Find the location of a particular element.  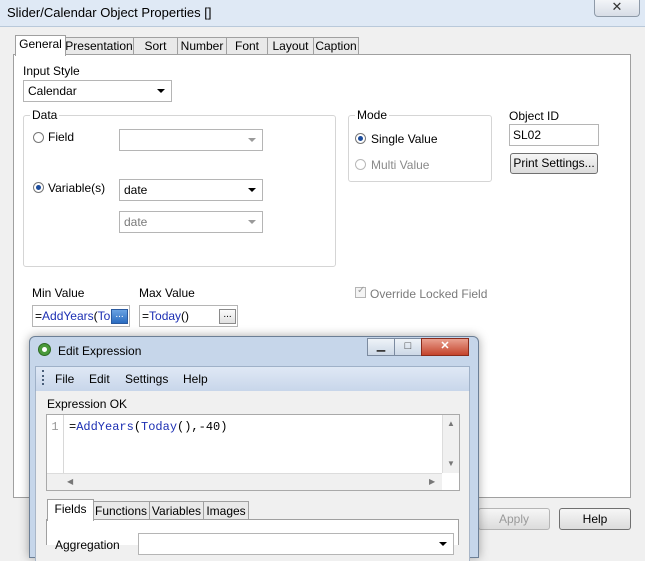

tab-layout: Layout is located at coordinates (290, 46).